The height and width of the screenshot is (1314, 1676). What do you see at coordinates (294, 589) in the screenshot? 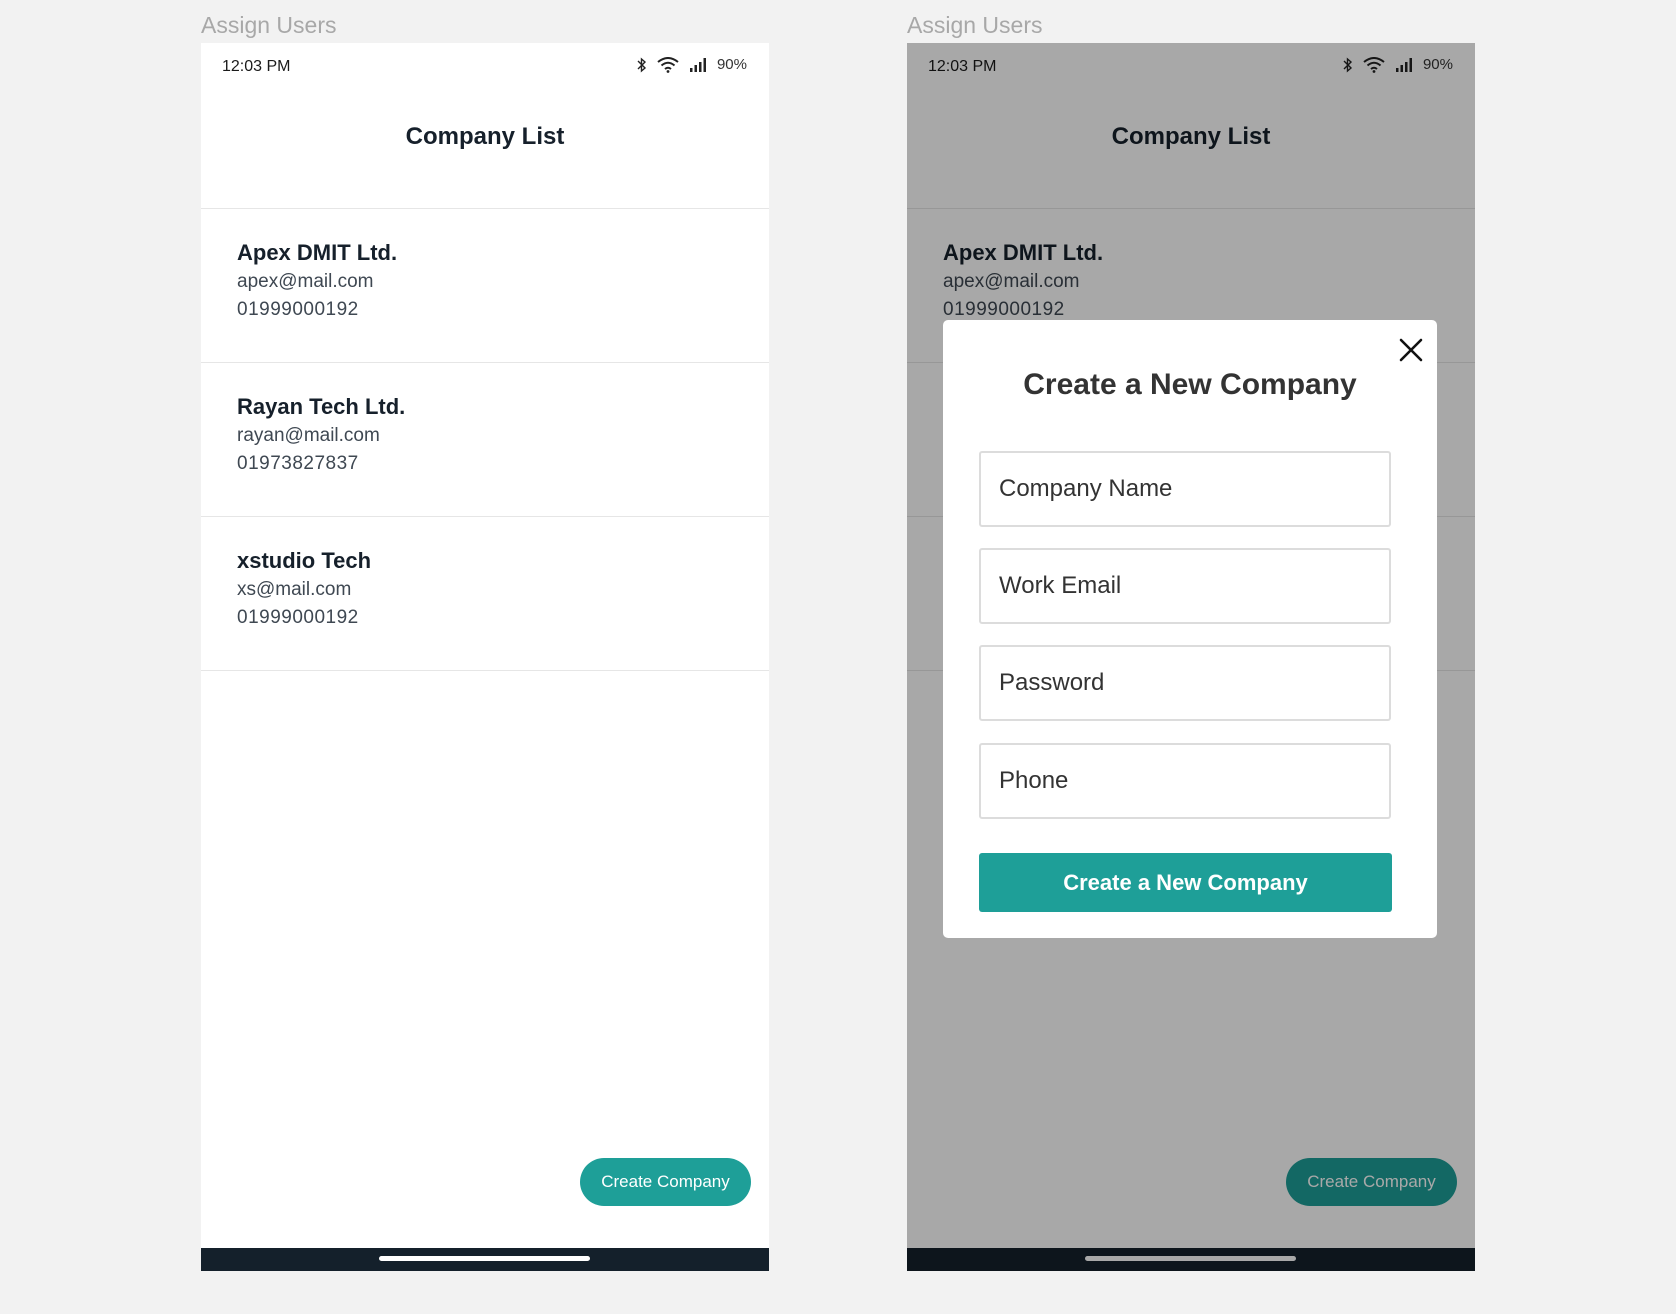
I see `company-email: xs@mail.com` at bounding box center [294, 589].